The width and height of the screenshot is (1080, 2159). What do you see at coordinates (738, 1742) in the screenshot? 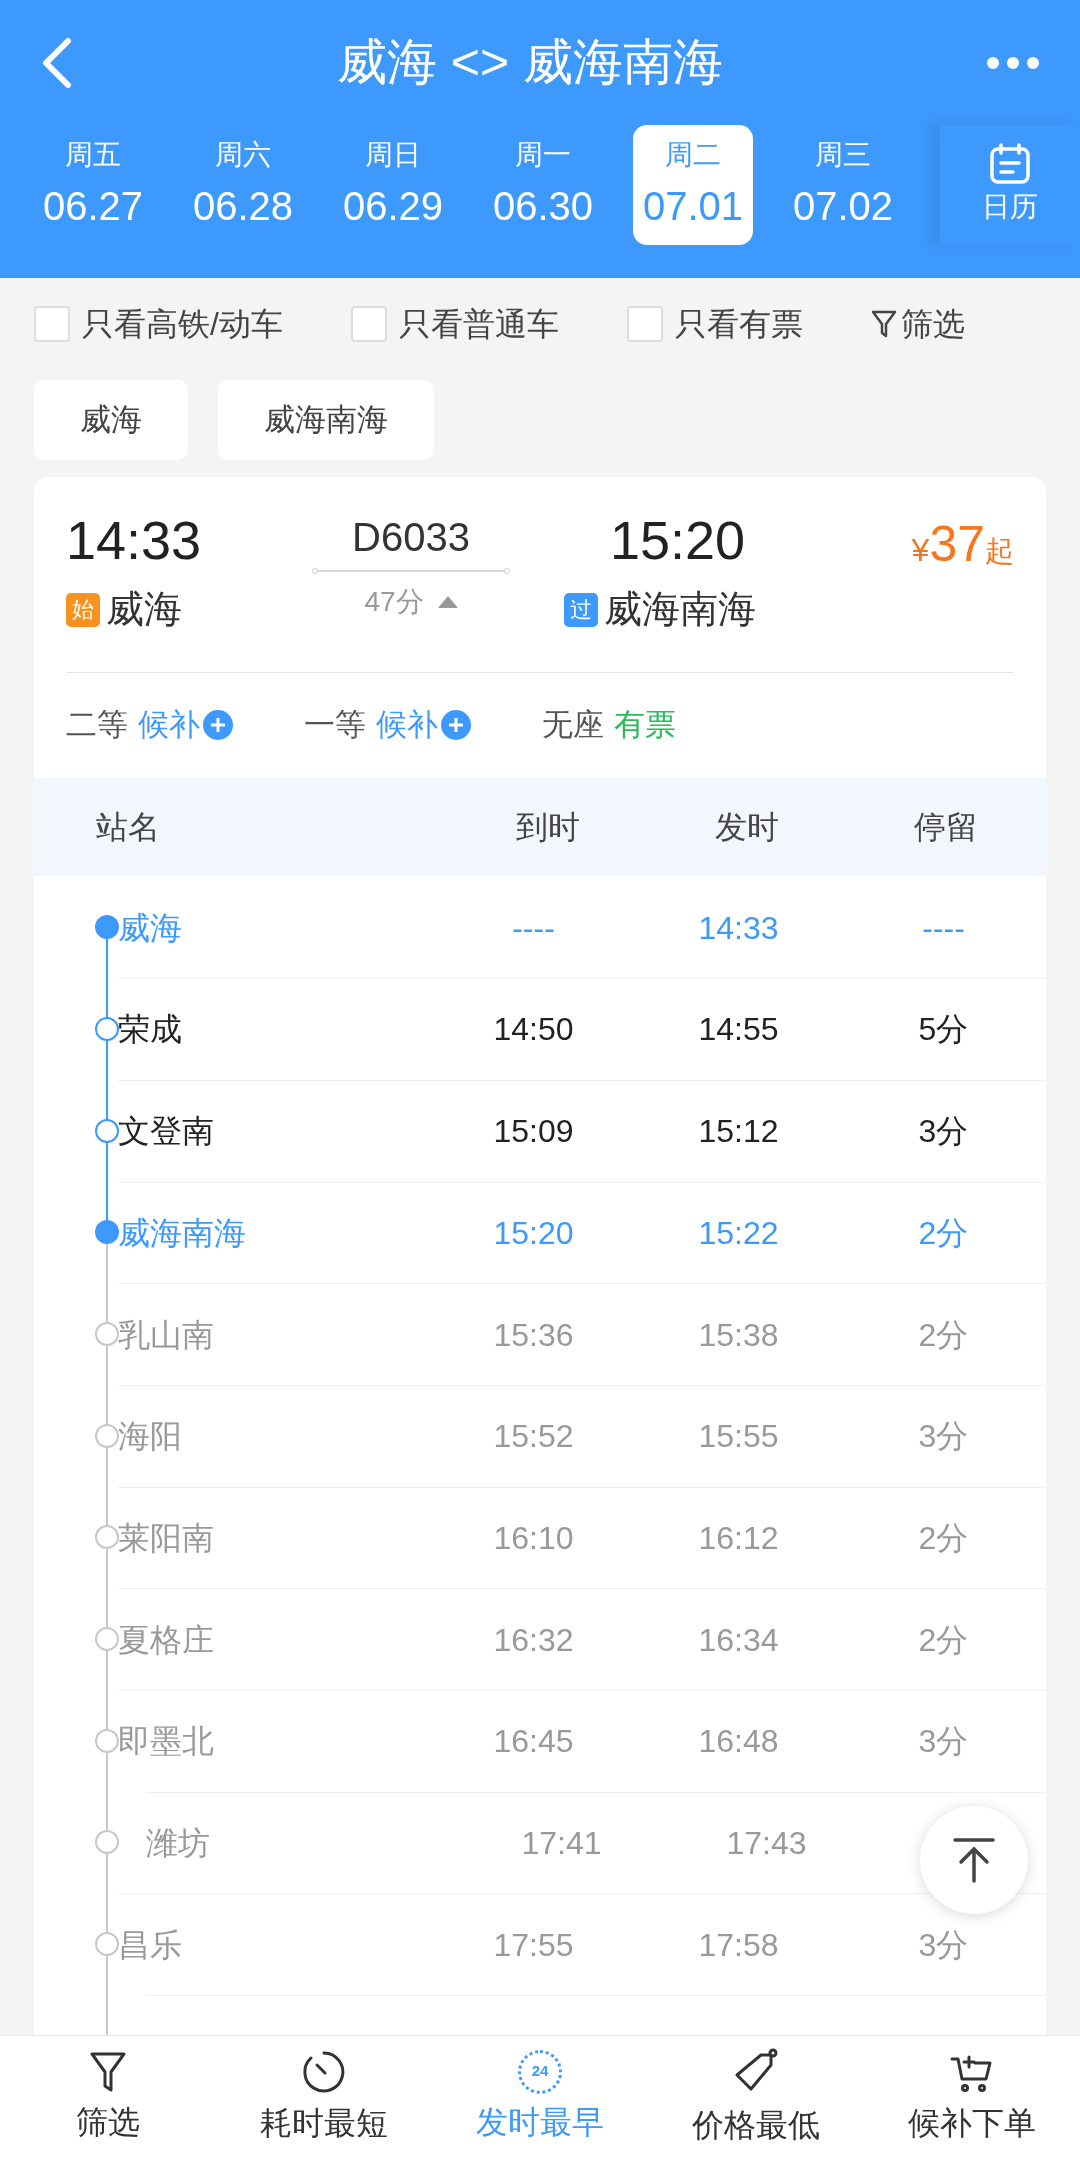
I see `depart-cell-text: 16:48` at bounding box center [738, 1742].